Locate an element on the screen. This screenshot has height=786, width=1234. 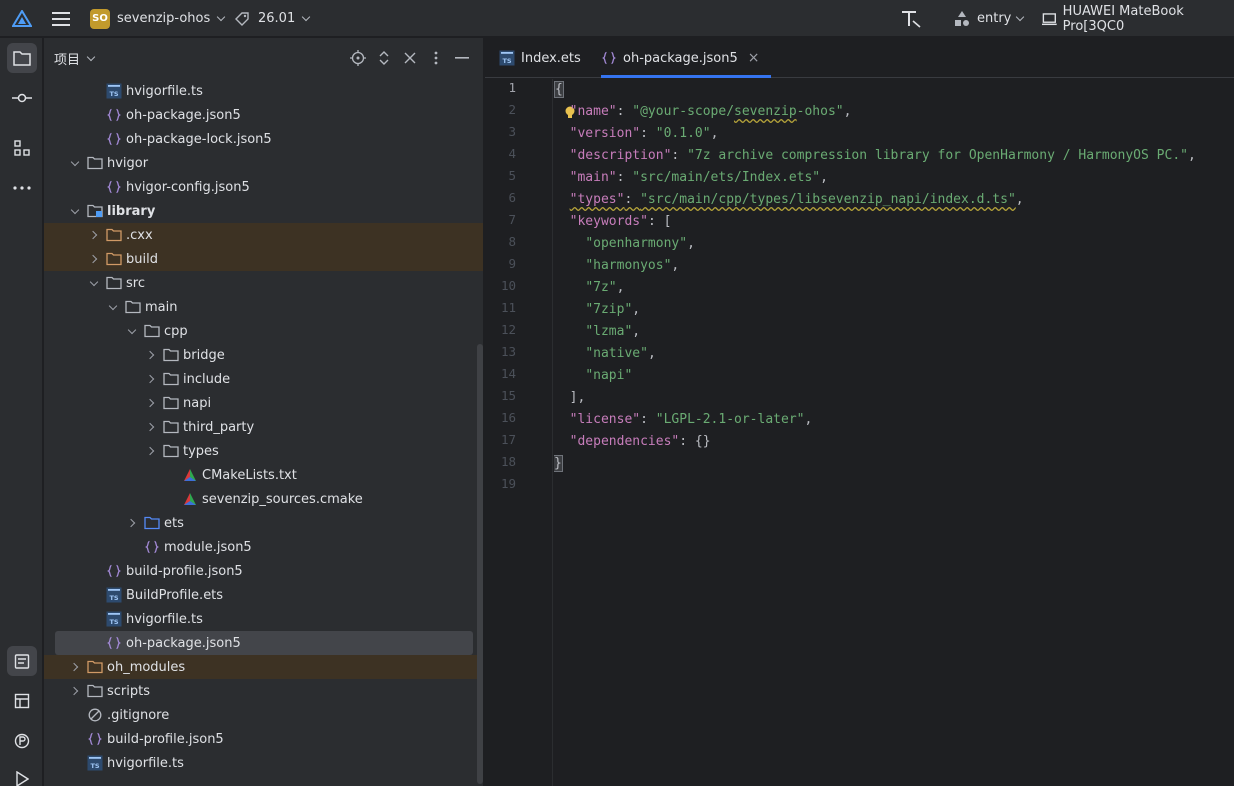
project-folder-icon is located at coordinates (22, 58).